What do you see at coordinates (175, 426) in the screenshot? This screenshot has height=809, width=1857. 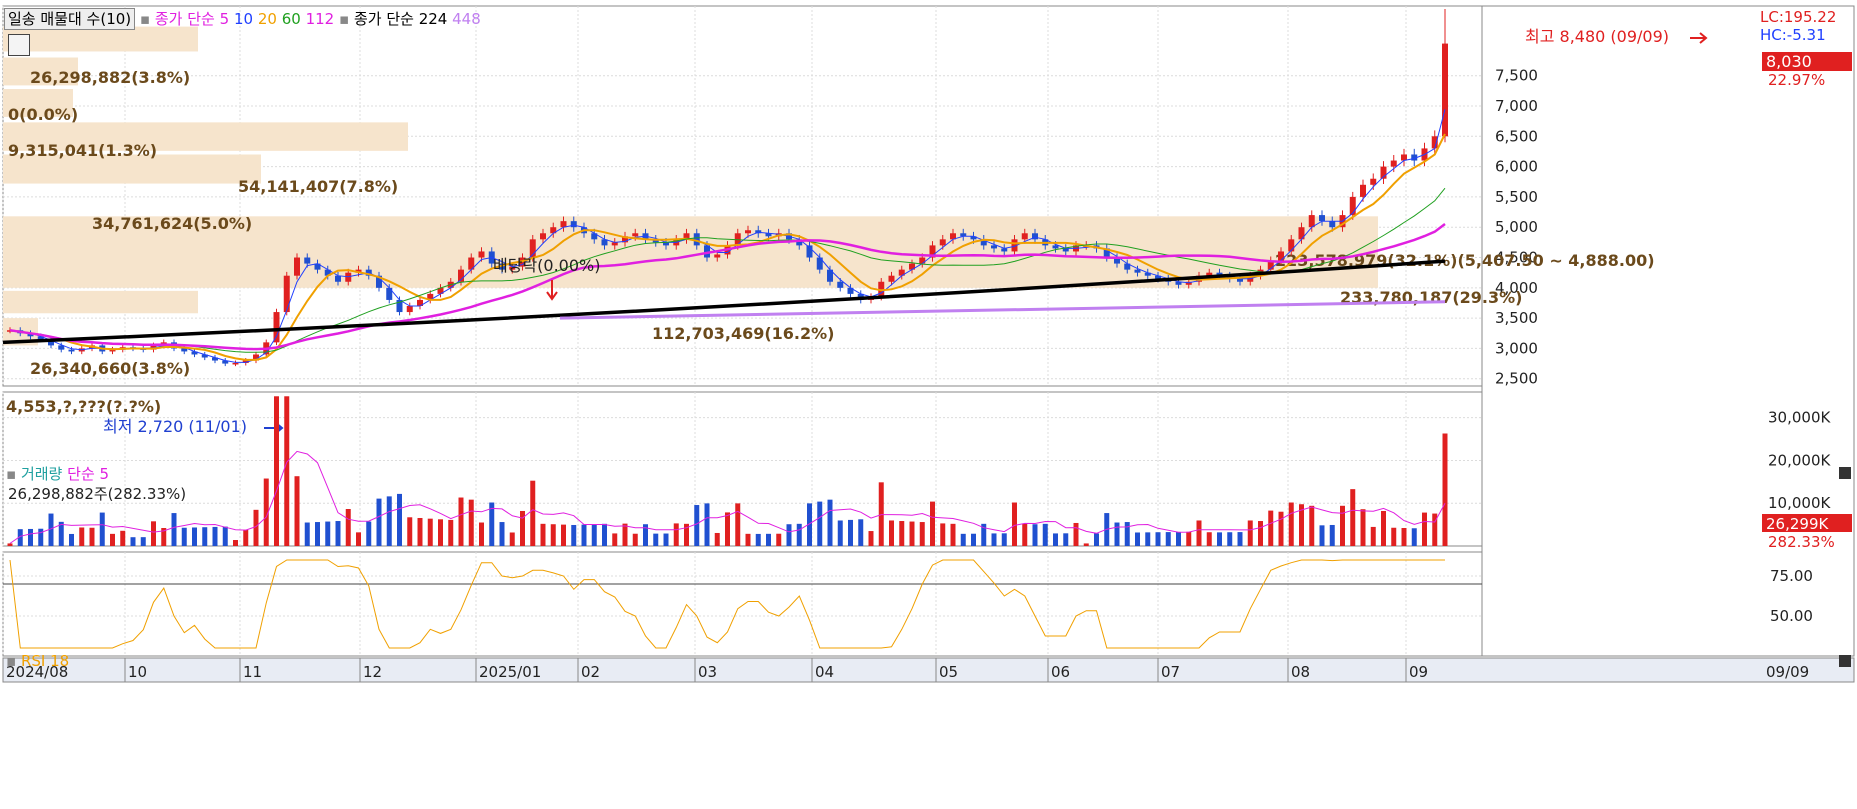 I see `low-annotation: 최저 2,720 (11/01)` at bounding box center [175, 426].